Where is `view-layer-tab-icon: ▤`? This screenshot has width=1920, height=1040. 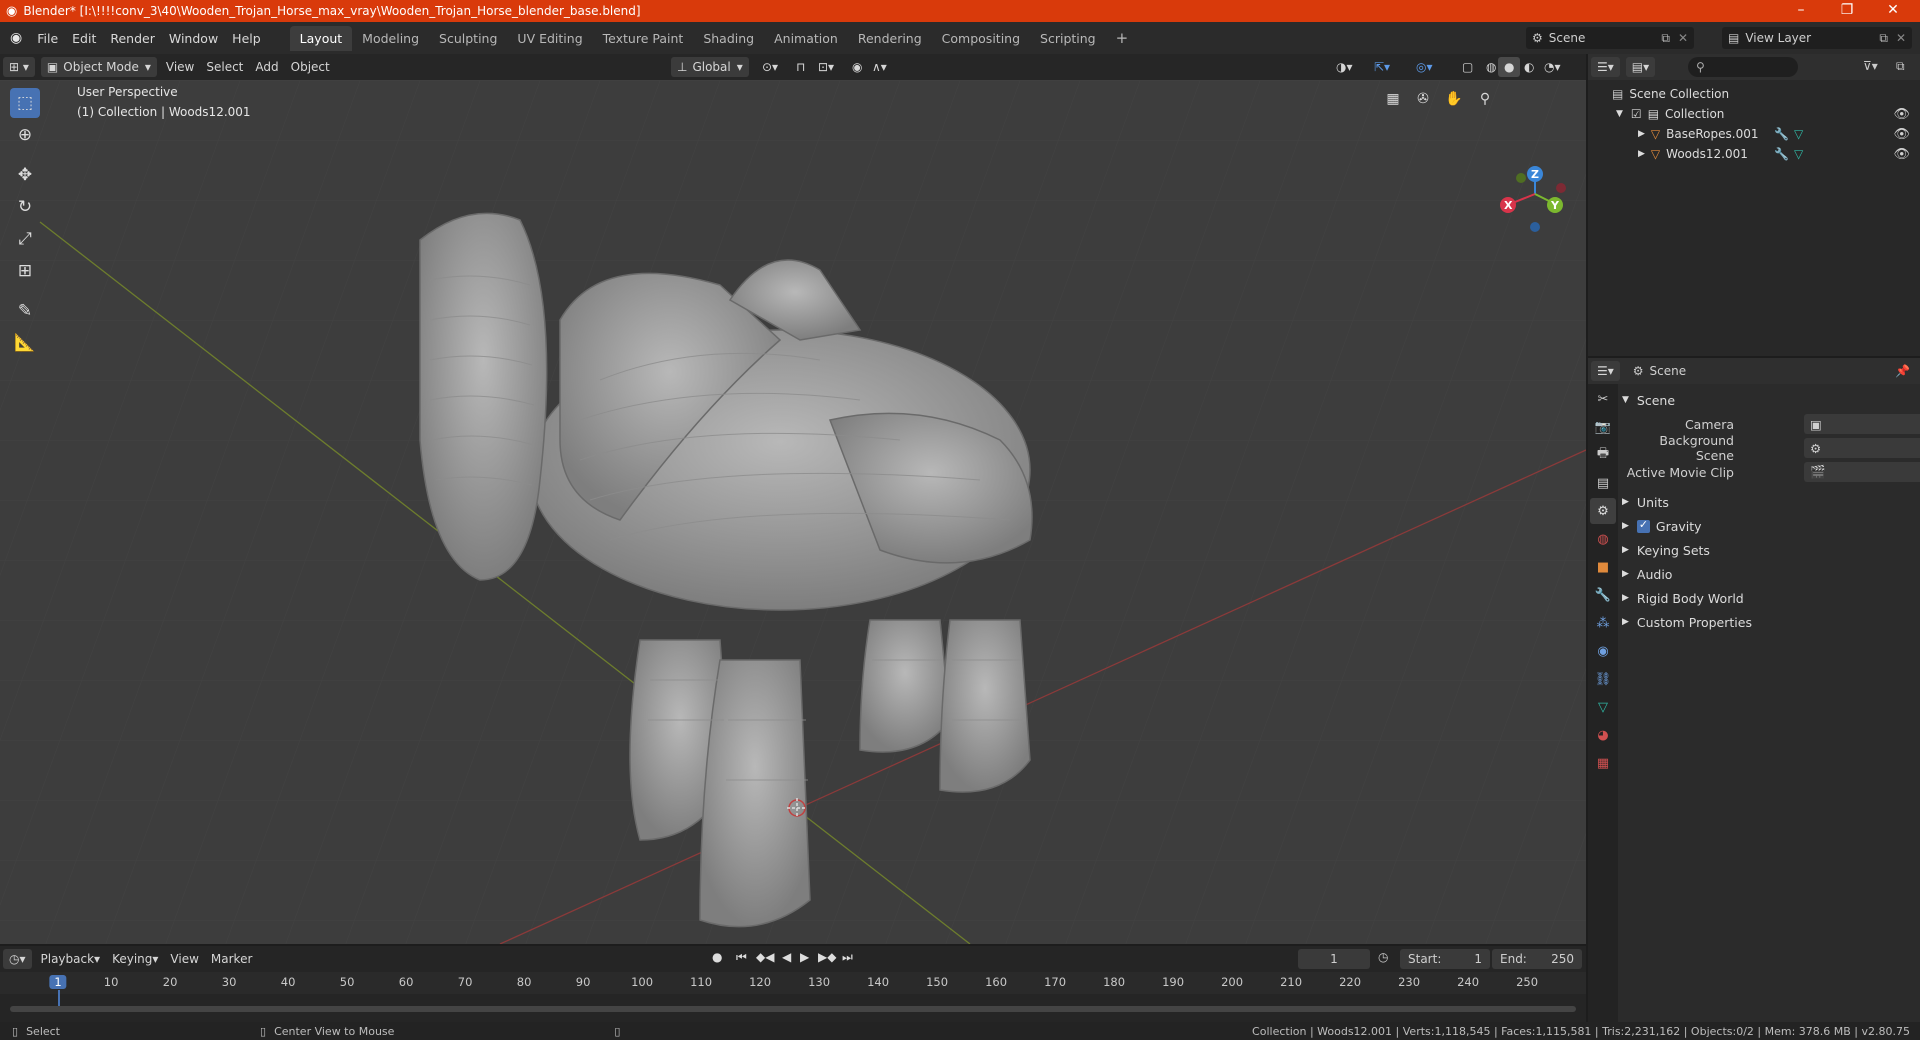
view-layer-tab-icon: ▤ is located at coordinates (1603, 483).